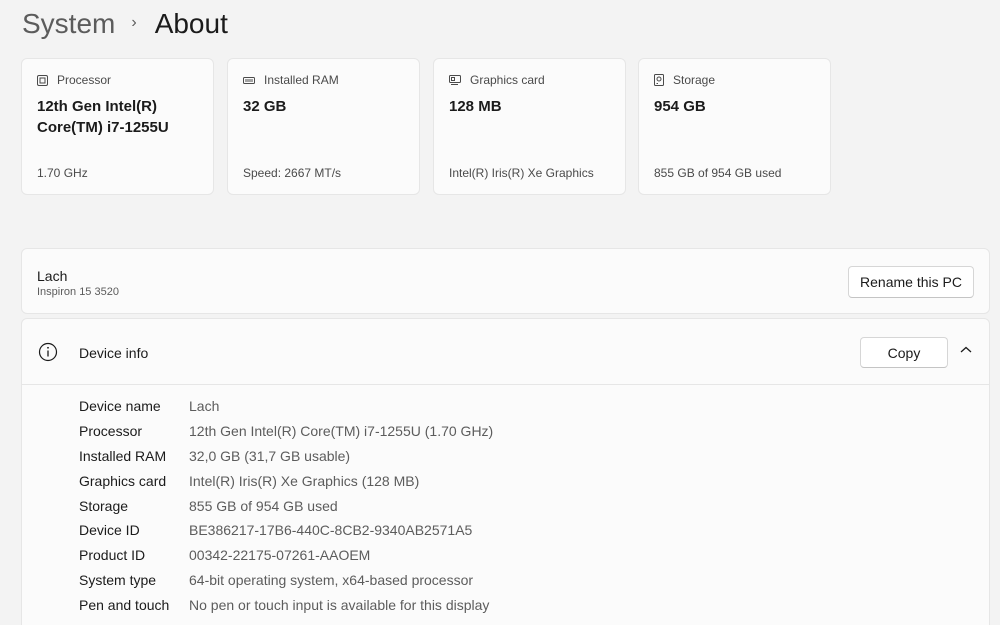  Describe the element at coordinates (84, 80) in the screenshot. I see `processor-card-label: Processor` at that location.